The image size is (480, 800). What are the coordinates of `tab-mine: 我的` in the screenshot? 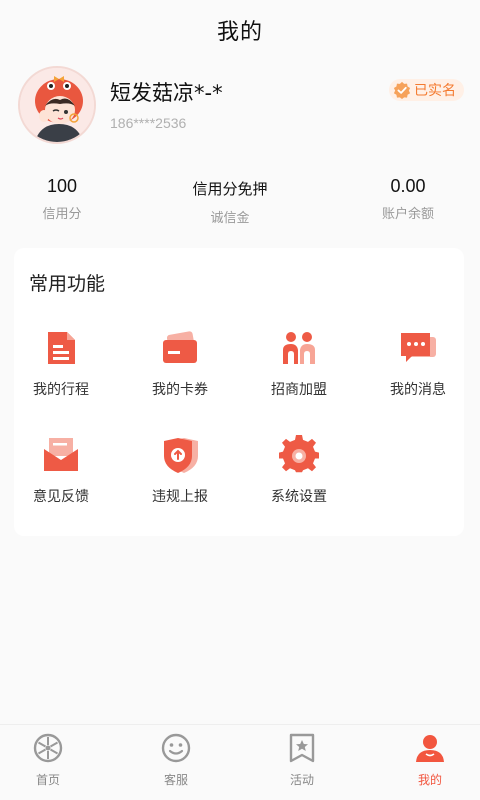 It's located at (430, 760).